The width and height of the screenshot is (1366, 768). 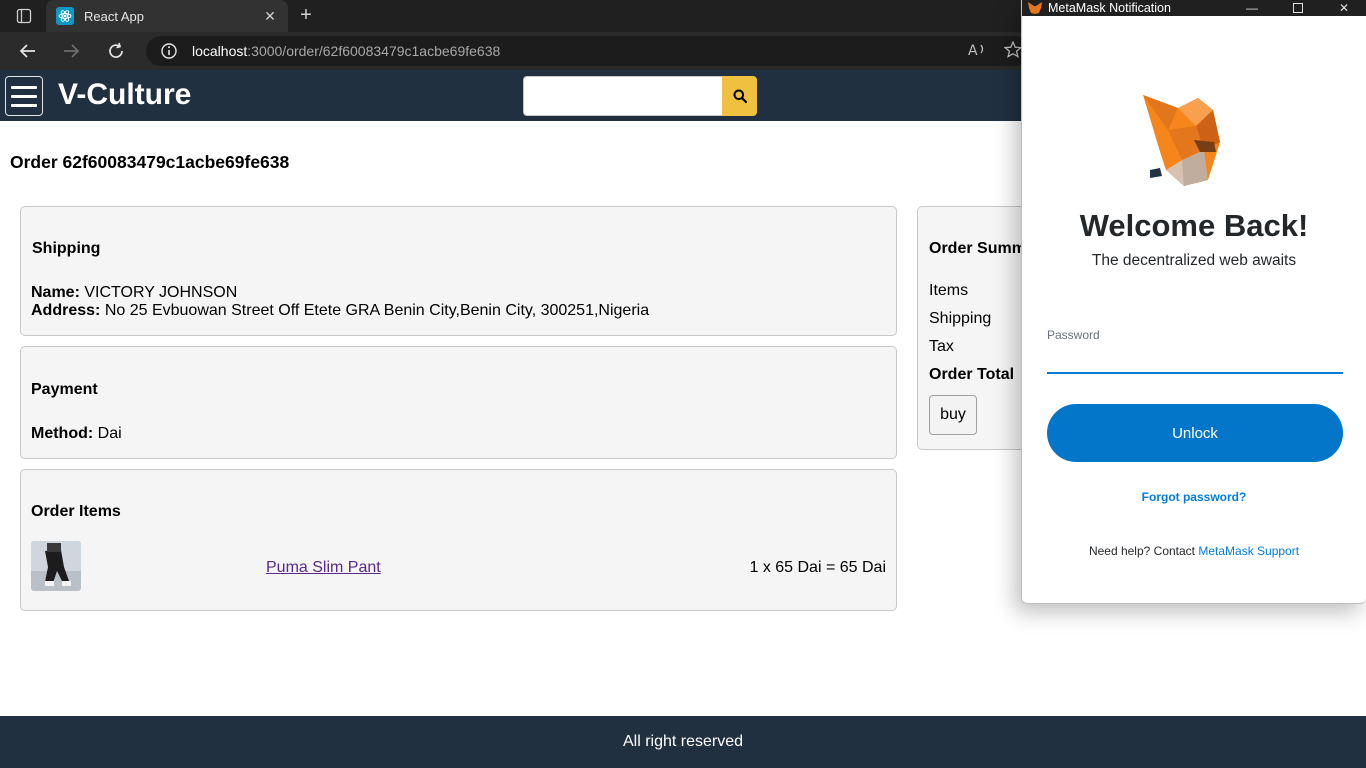 I want to click on back-arrow-icon, so click(x=28, y=51).